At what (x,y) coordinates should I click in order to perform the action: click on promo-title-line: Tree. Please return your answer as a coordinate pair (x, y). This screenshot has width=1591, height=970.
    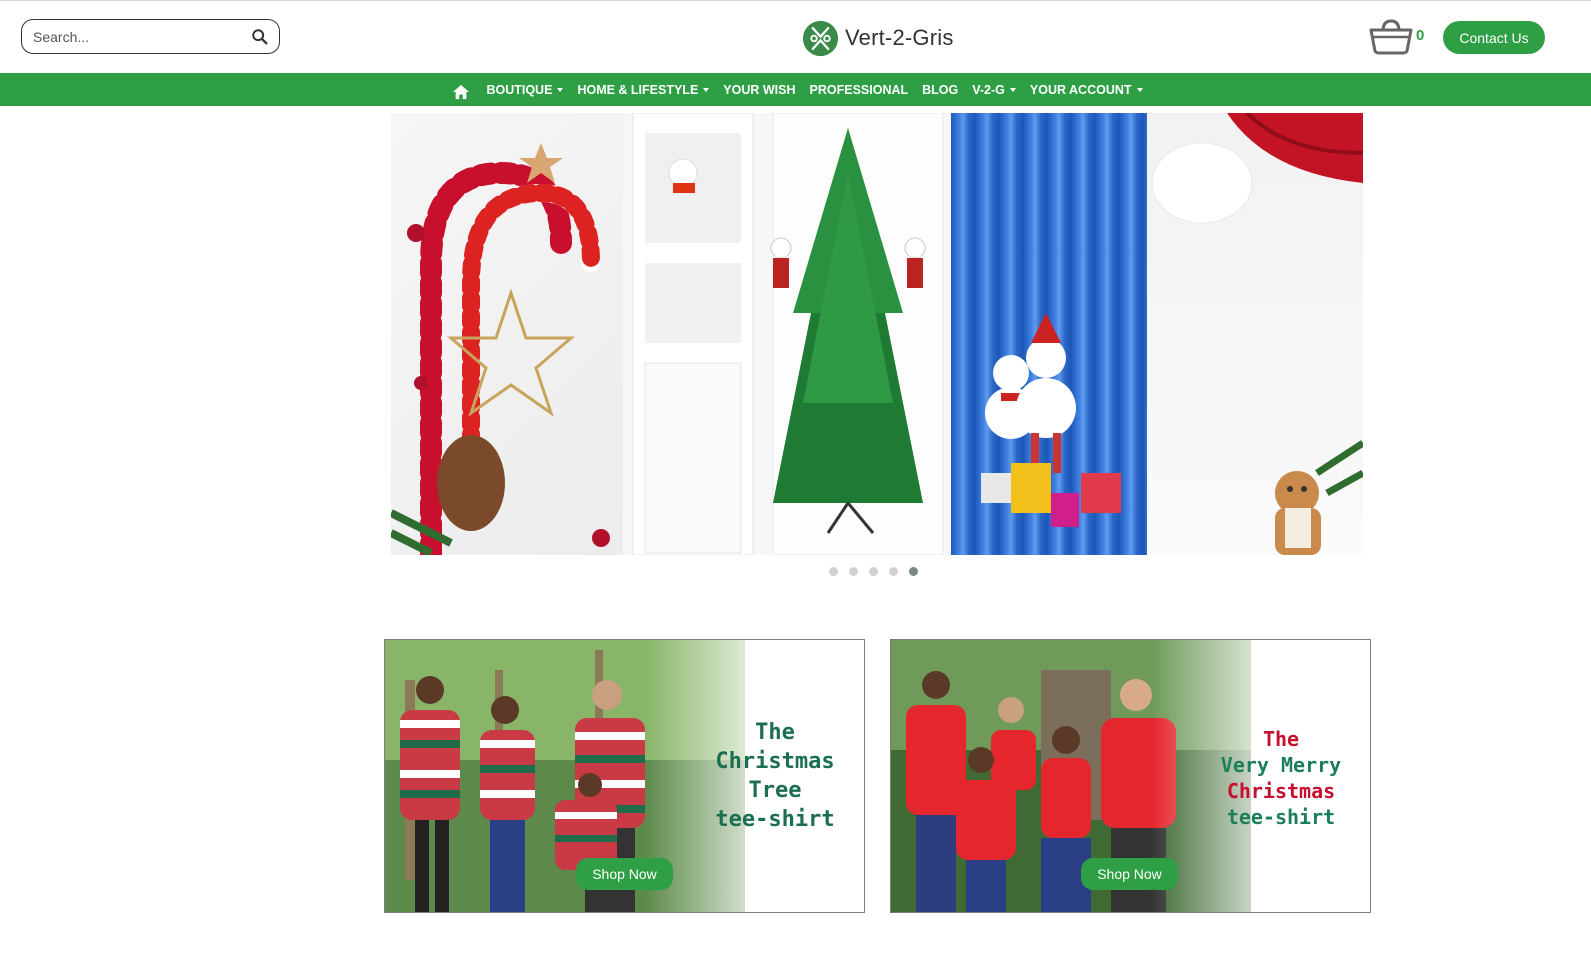
    Looking at the image, I should click on (775, 790).